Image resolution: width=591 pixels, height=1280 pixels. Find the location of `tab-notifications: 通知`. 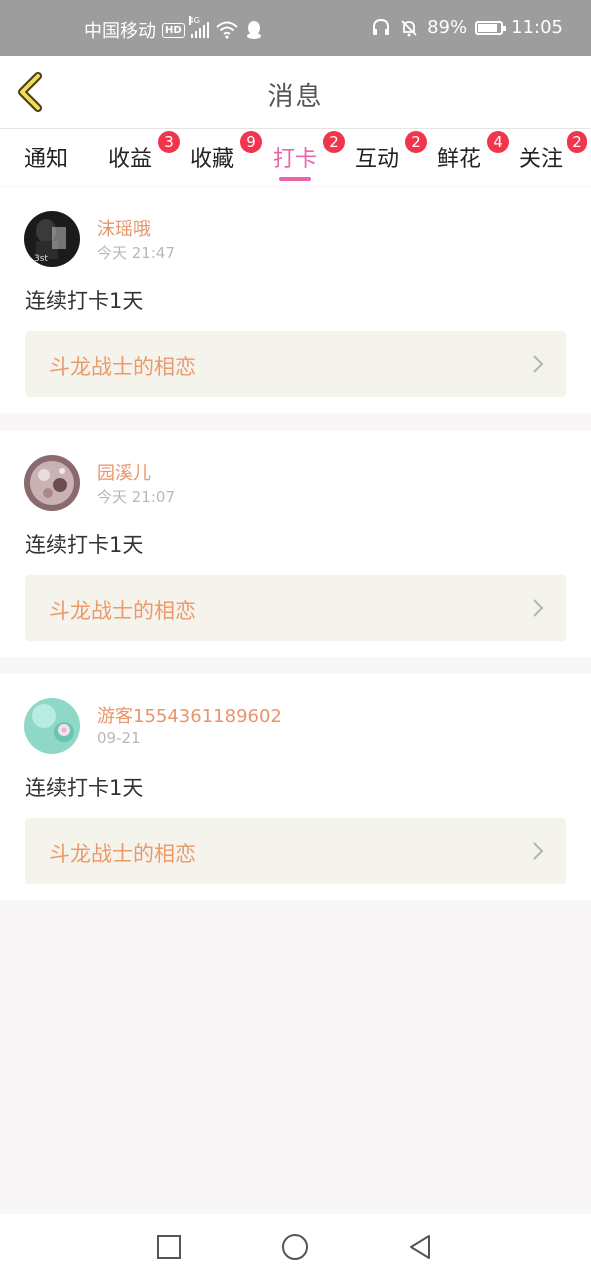

tab-notifications: 通知 is located at coordinates (46, 157).